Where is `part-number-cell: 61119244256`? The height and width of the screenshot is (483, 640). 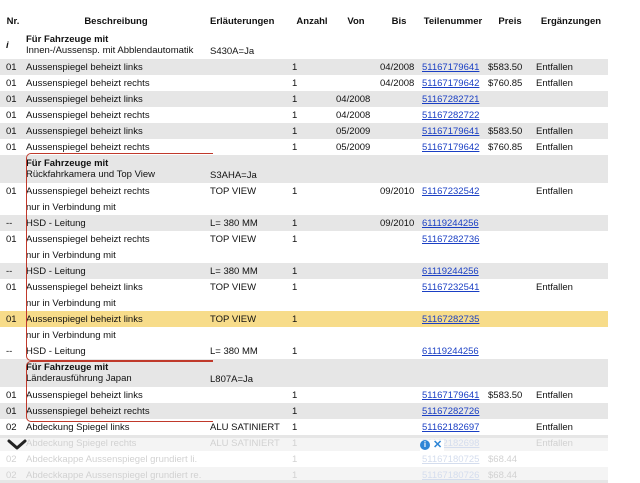 part-number-cell: 61119244256 is located at coordinates (453, 271).